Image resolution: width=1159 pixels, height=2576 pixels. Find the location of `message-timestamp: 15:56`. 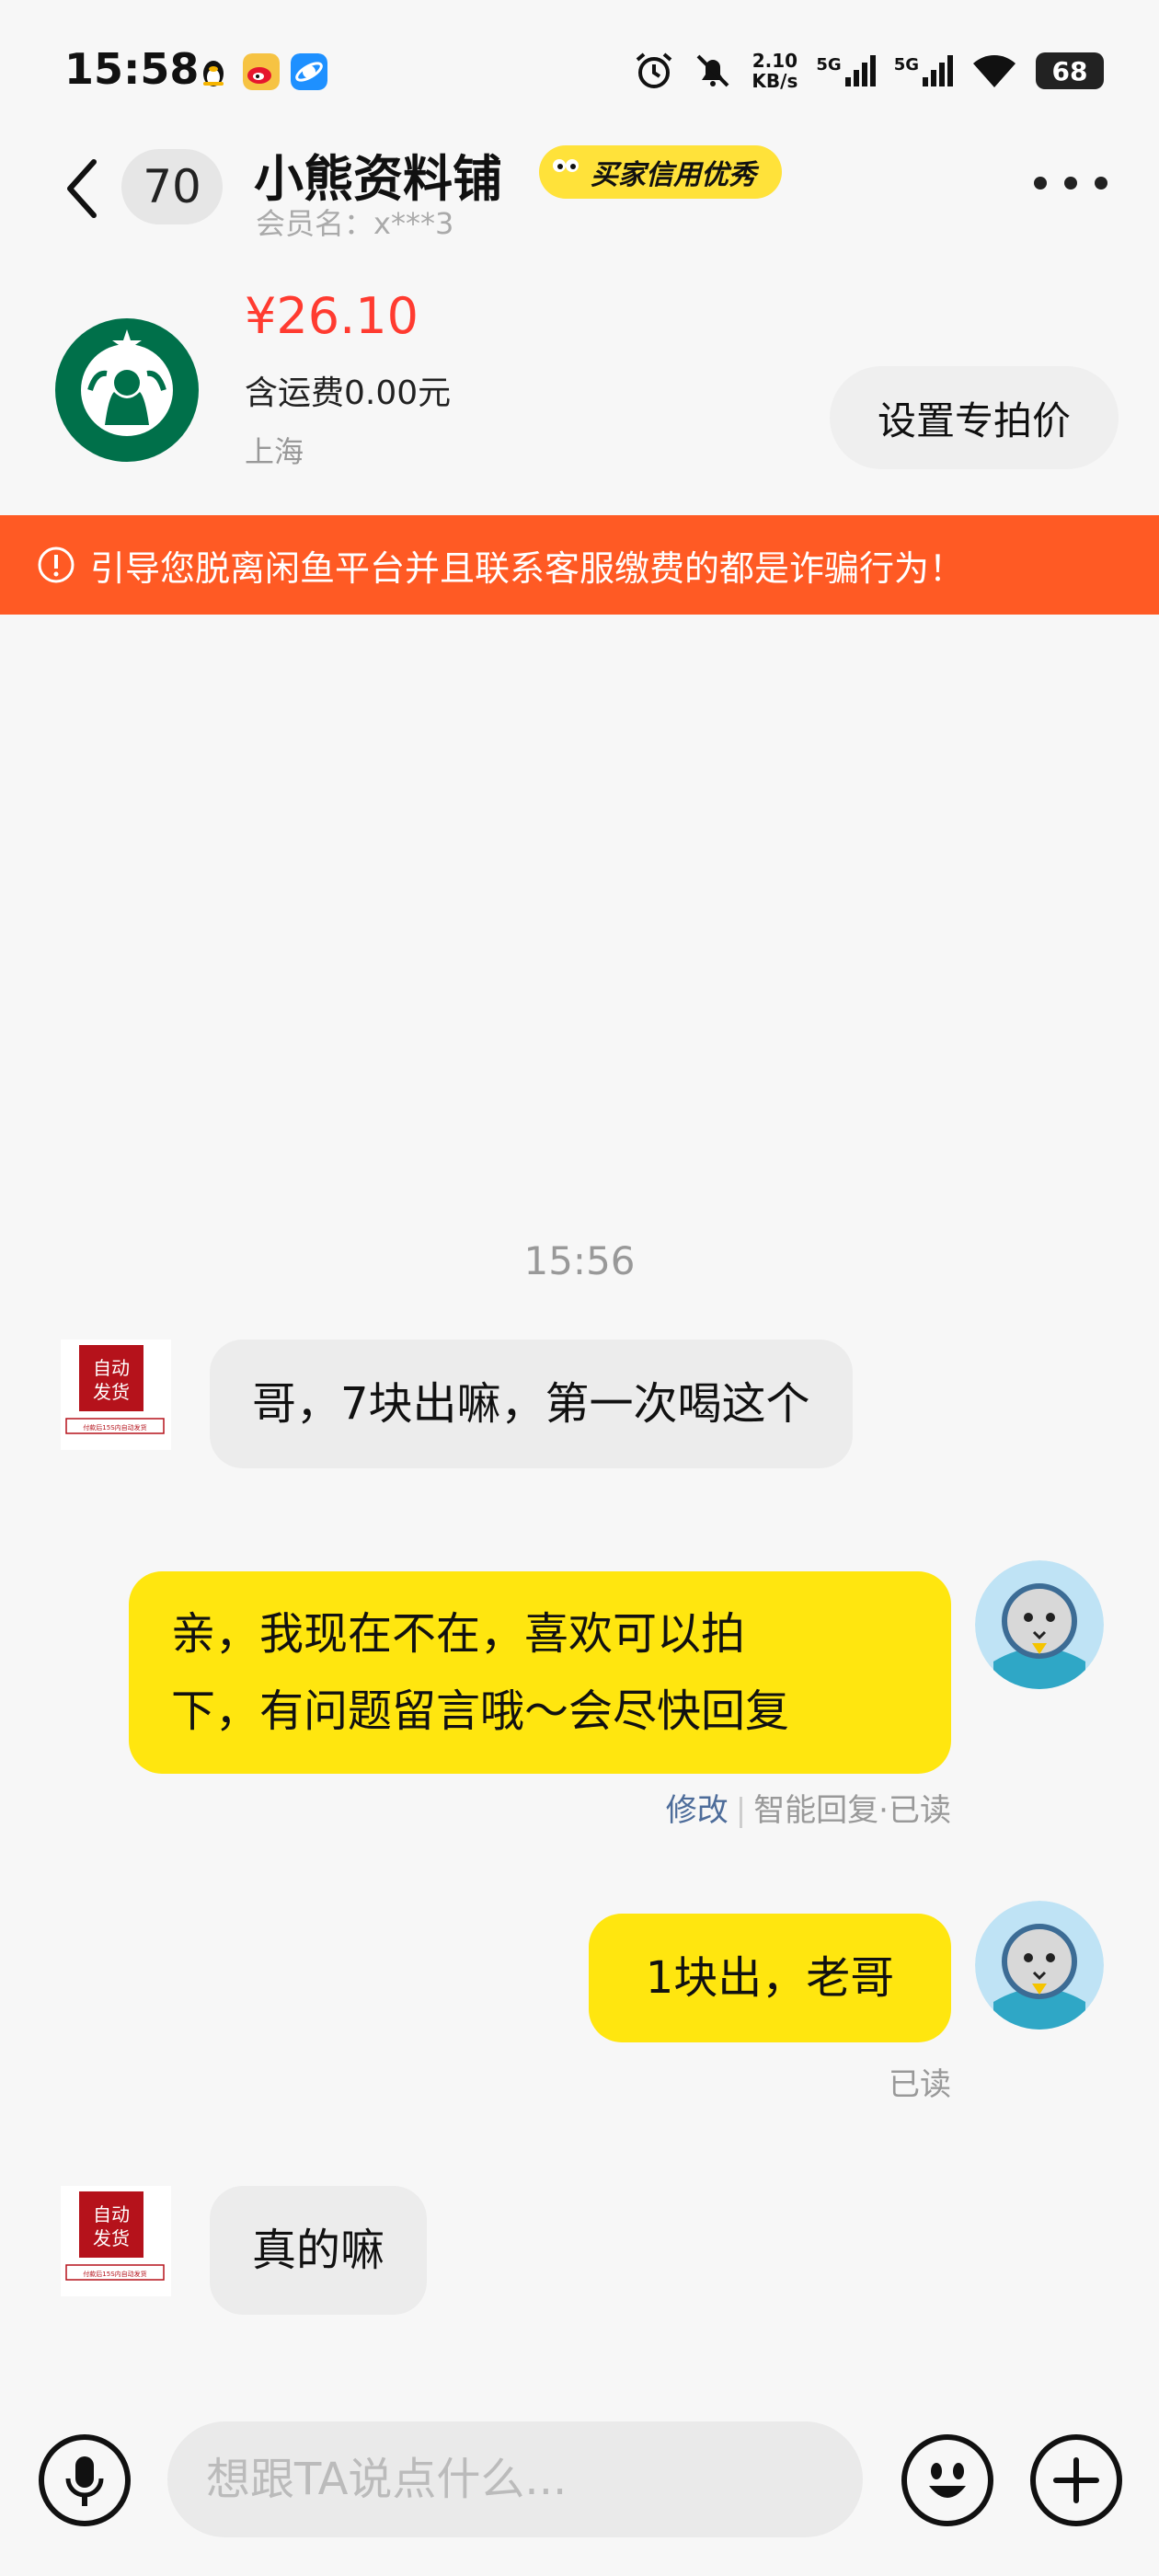

message-timestamp: 15:56 is located at coordinates (579, 1260).